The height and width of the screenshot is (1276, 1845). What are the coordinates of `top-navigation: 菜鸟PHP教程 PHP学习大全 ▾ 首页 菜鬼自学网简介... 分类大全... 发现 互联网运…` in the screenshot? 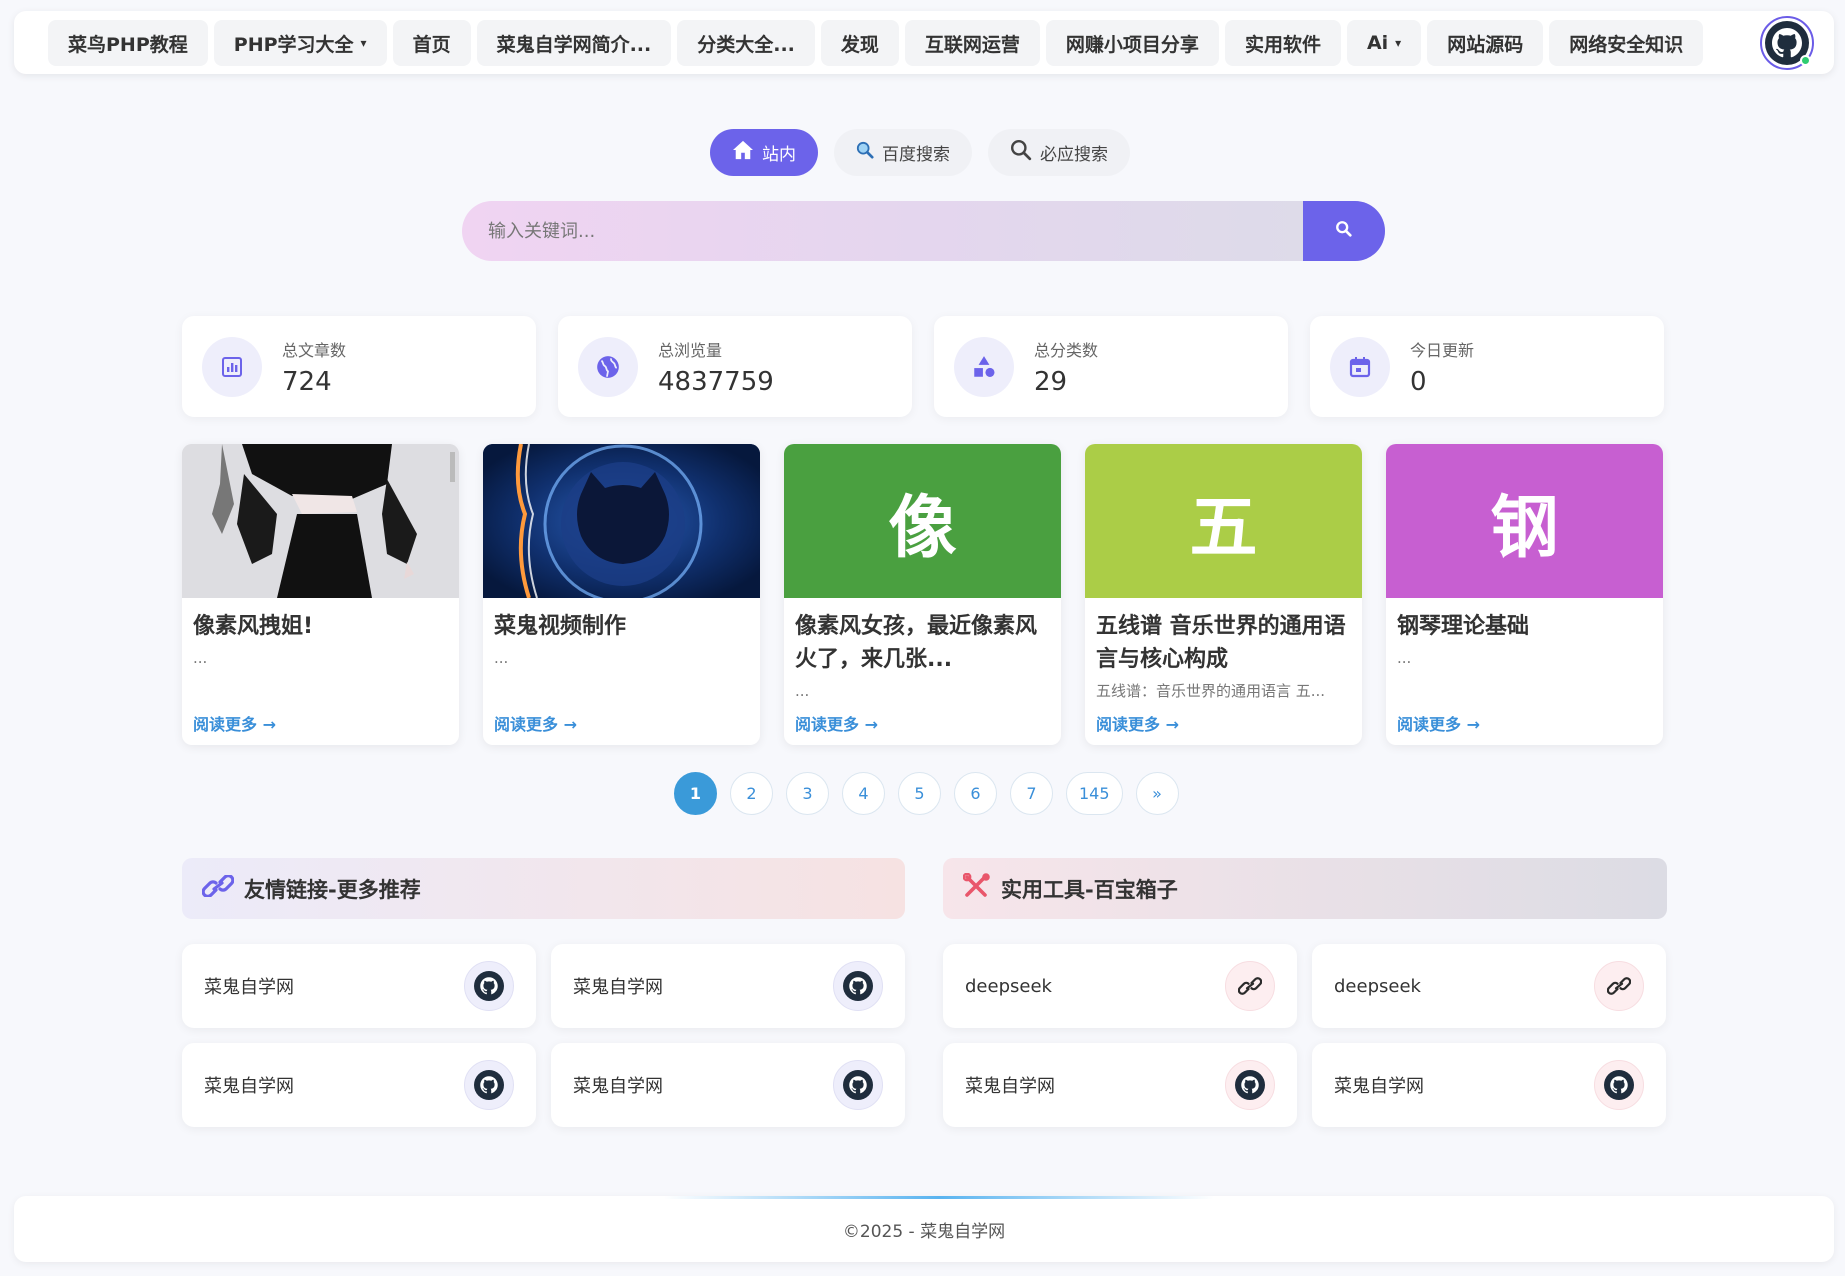 It's located at (924, 42).